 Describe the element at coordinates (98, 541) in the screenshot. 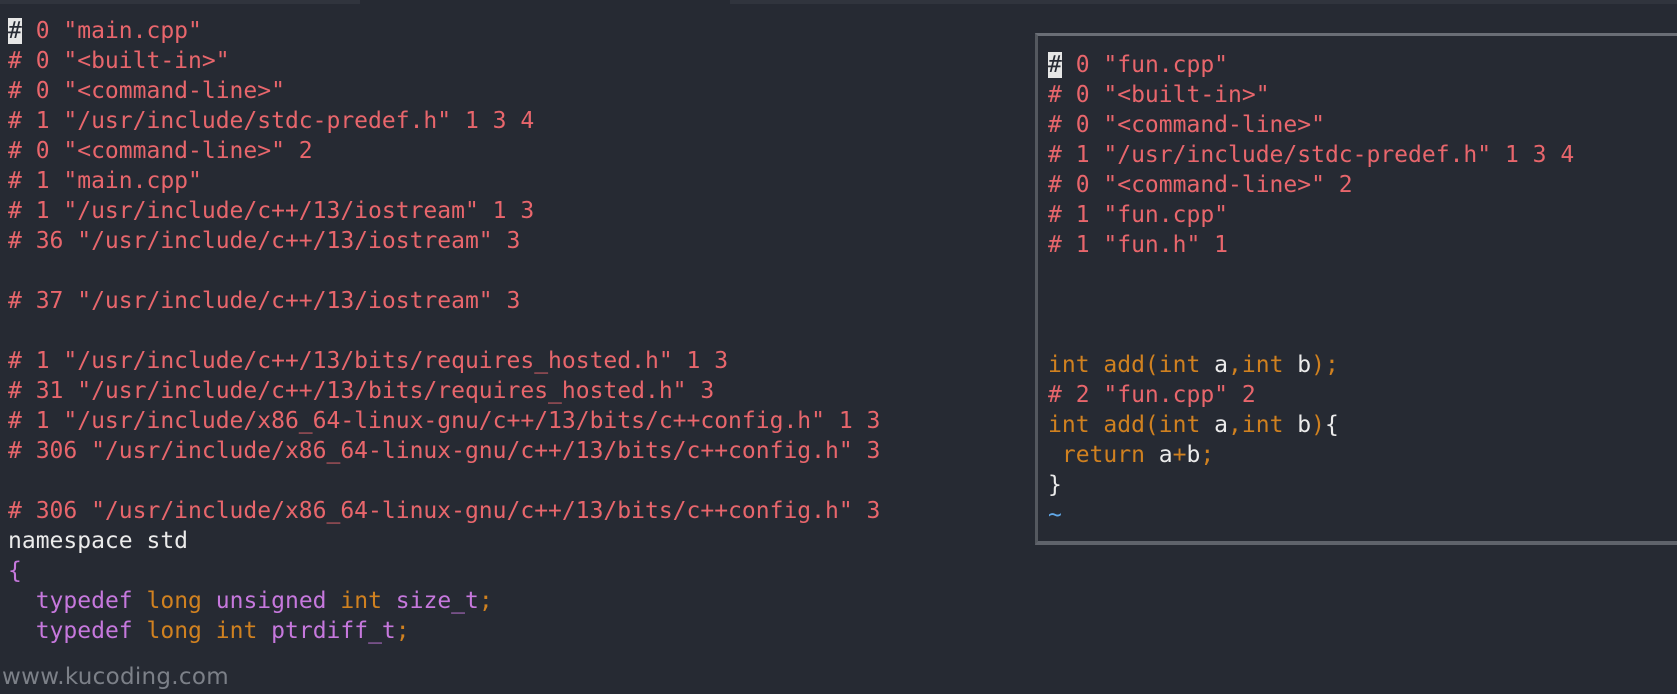

I see `code-line: namespace std` at that location.